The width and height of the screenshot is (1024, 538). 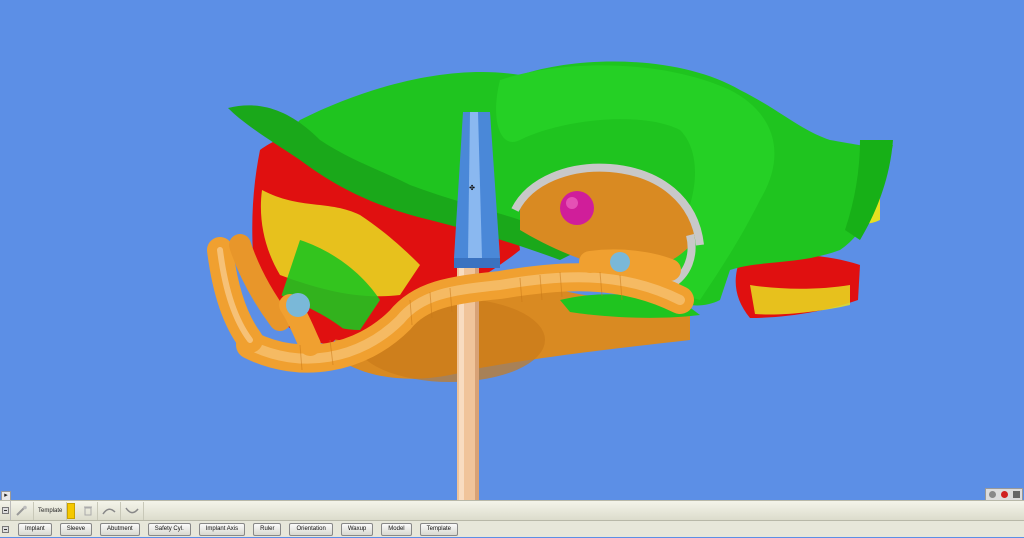 I want to click on tab-implant-axis: Implant Axis, so click(x=222, y=529).